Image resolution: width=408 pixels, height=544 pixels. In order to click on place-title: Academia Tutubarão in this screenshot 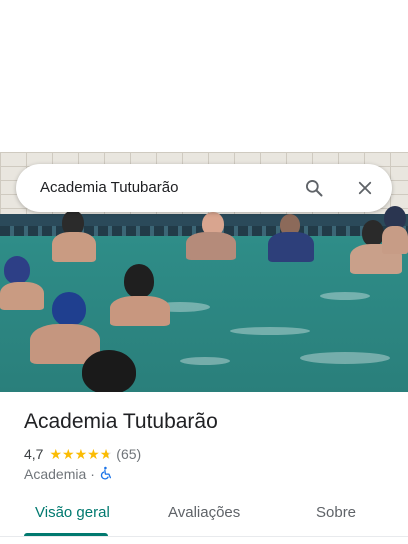, I will do `click(121, 421)`.